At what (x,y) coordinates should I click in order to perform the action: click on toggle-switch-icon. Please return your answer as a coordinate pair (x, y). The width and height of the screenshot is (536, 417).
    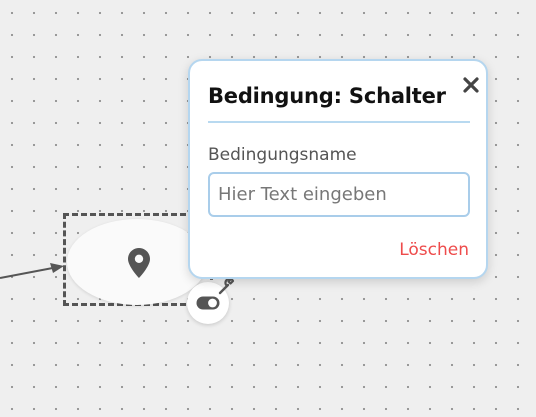
    Looking at the image, I should click on (208, 303).